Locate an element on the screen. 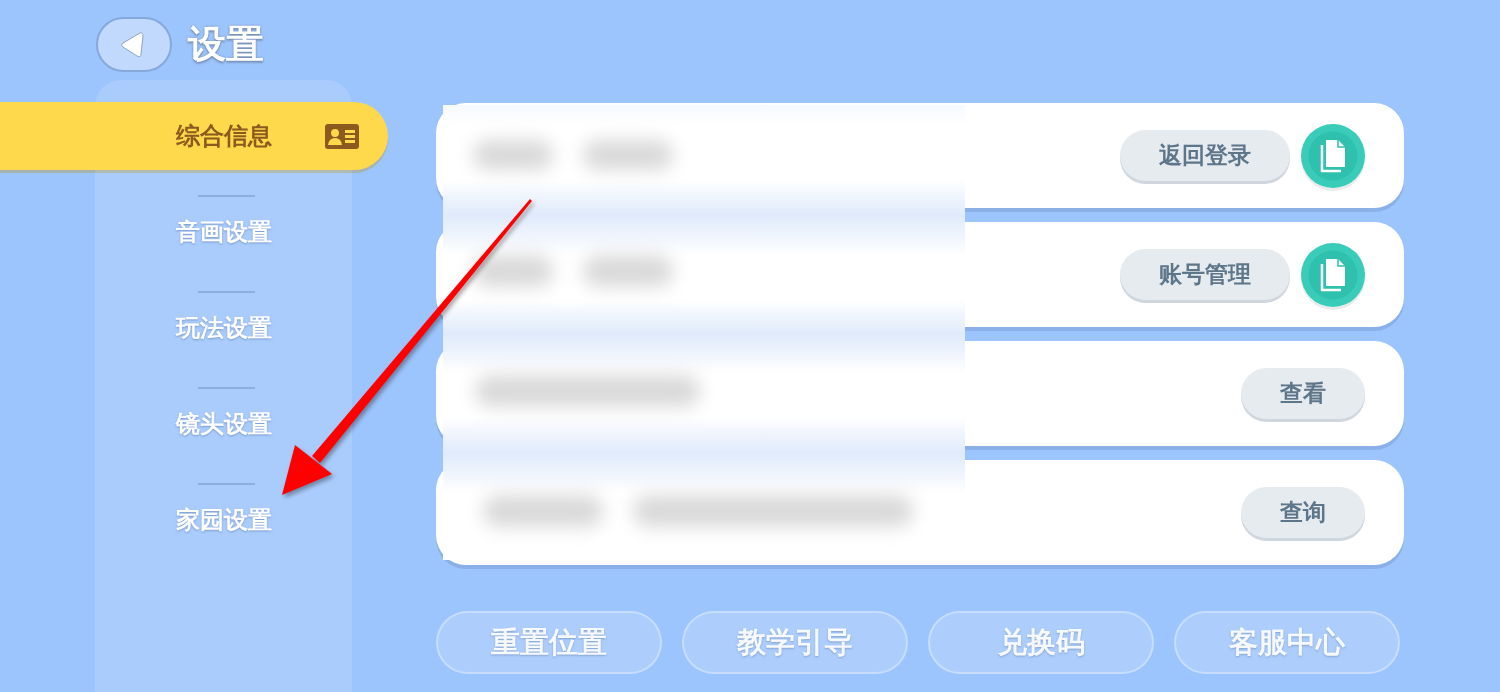 This screenshot has height=692, width=1500. sidebar-tab: 音画设置 is located at coordinates (223, 232).